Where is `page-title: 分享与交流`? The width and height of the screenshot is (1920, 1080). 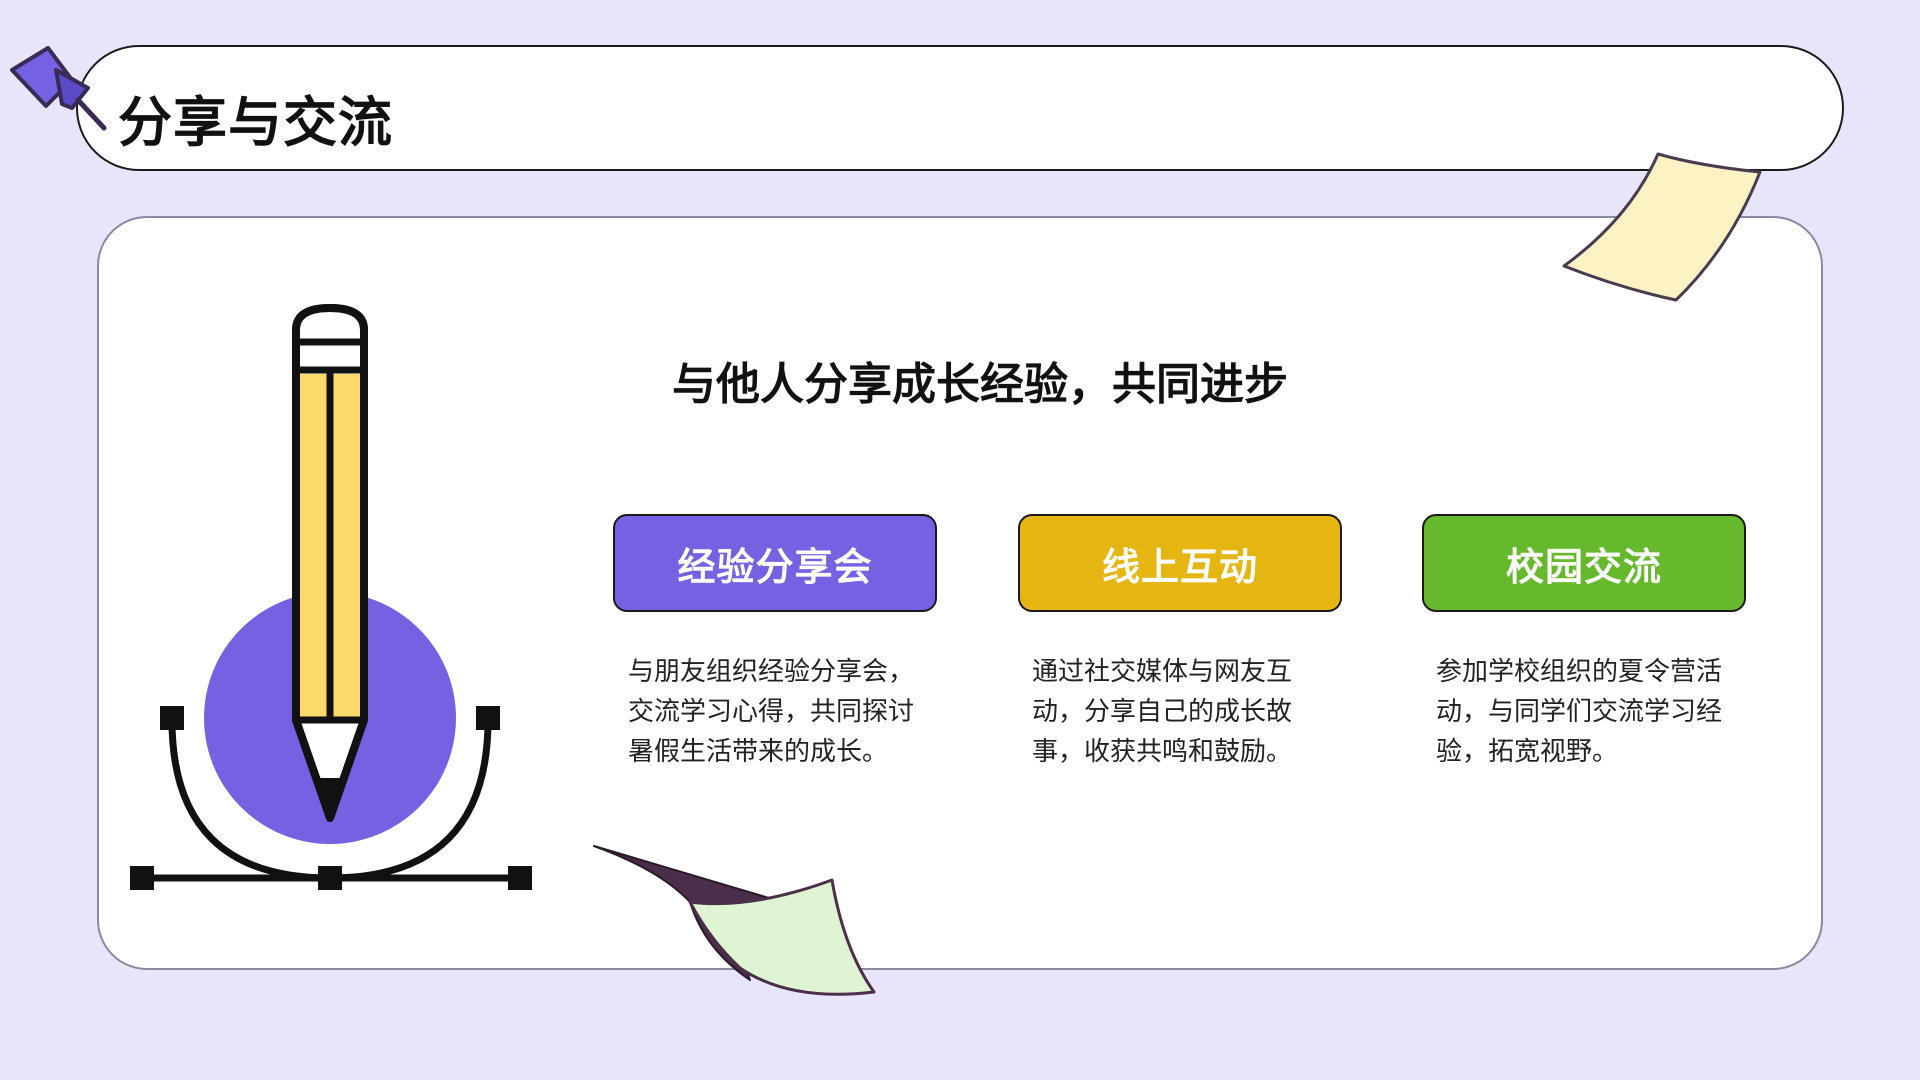 page-title: 分享与交流 is located at coordinates (255, 122).